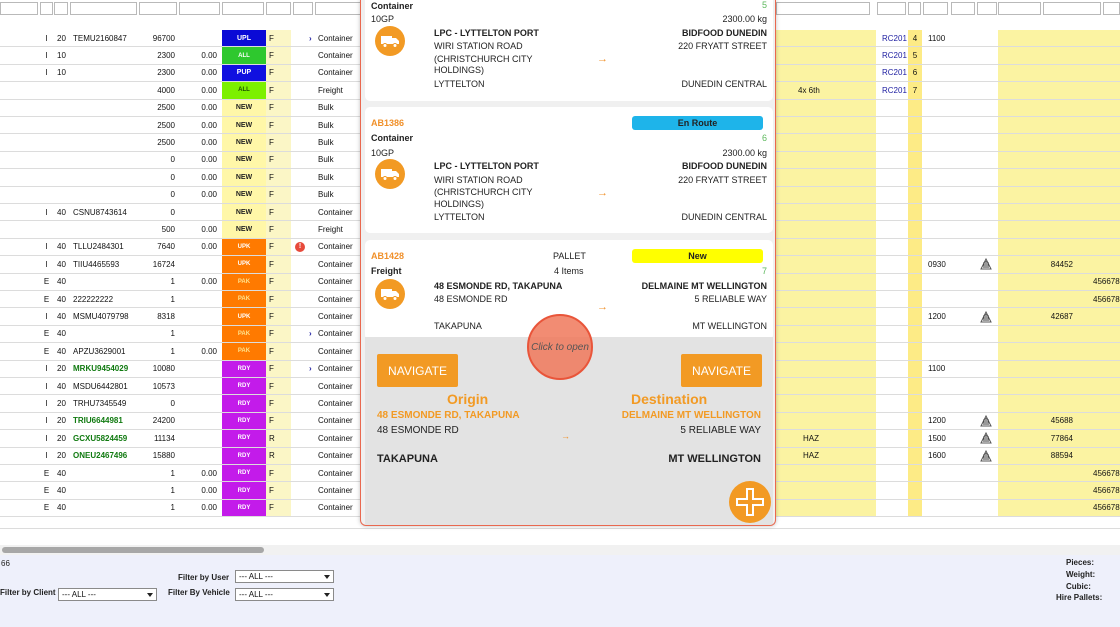 The width and height of the screenshot is (1120, 627). What do you see at coordinates (560, 550) in the screenshot?
I see `horizontal-scrollbar` at bounding box center [560, 550].